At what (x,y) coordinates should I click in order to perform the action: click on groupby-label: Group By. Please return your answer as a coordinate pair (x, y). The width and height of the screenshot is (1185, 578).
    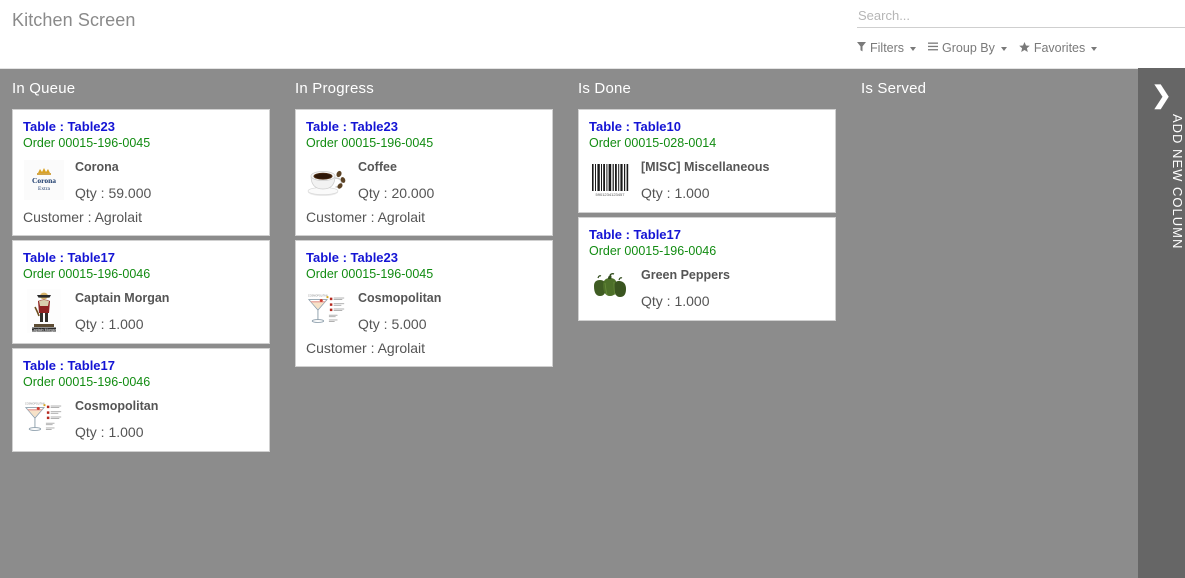
    Looking at the image, I should click on (968, 48).